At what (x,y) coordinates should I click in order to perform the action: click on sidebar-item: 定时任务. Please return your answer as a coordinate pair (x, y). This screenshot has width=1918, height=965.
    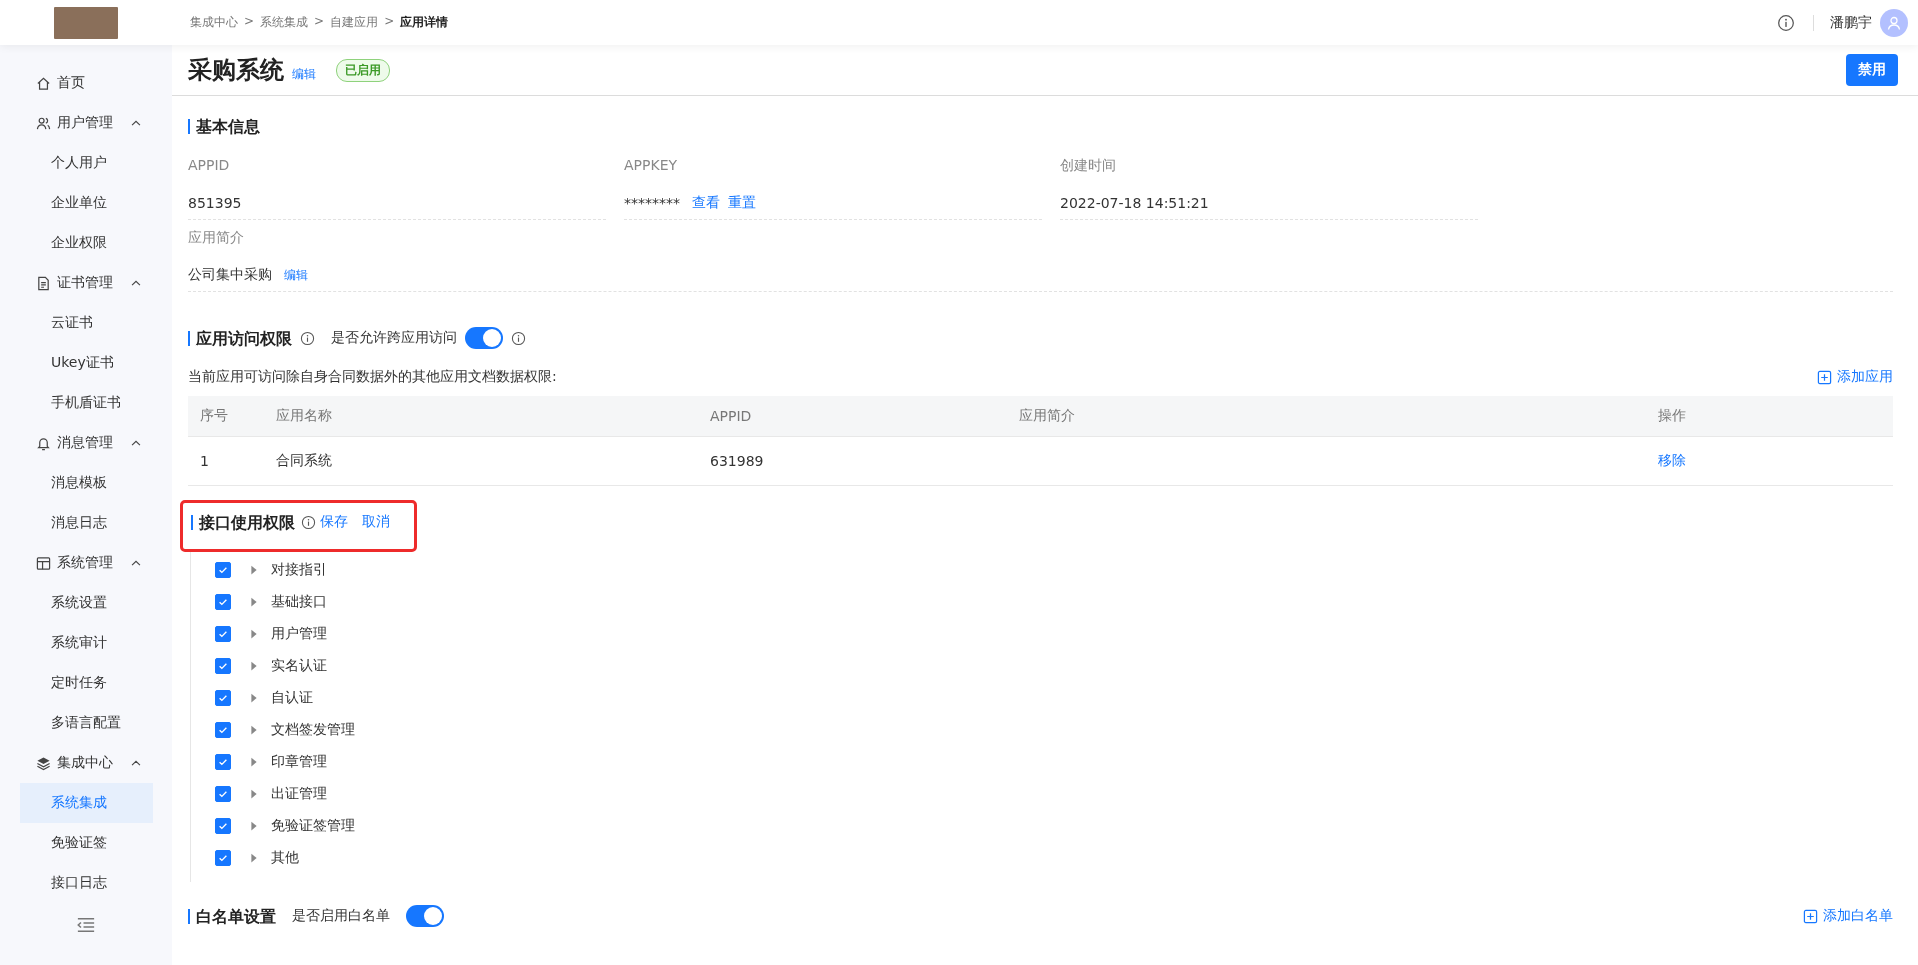
    Looking at the image, I should click on (86, 683).